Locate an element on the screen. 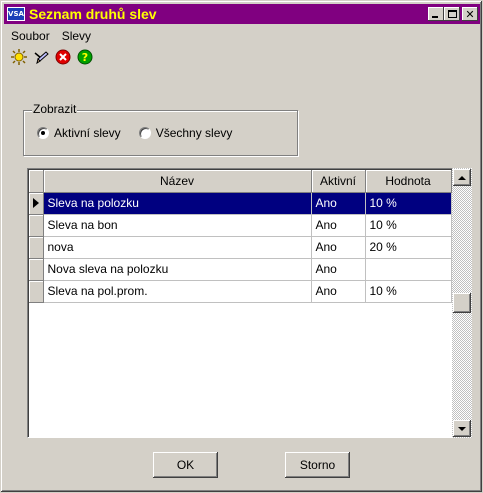 Image resolution: width=483 pixels, height=493 pixels. menu-bar: Soubor Slevy is located at coordinates (51, 36).